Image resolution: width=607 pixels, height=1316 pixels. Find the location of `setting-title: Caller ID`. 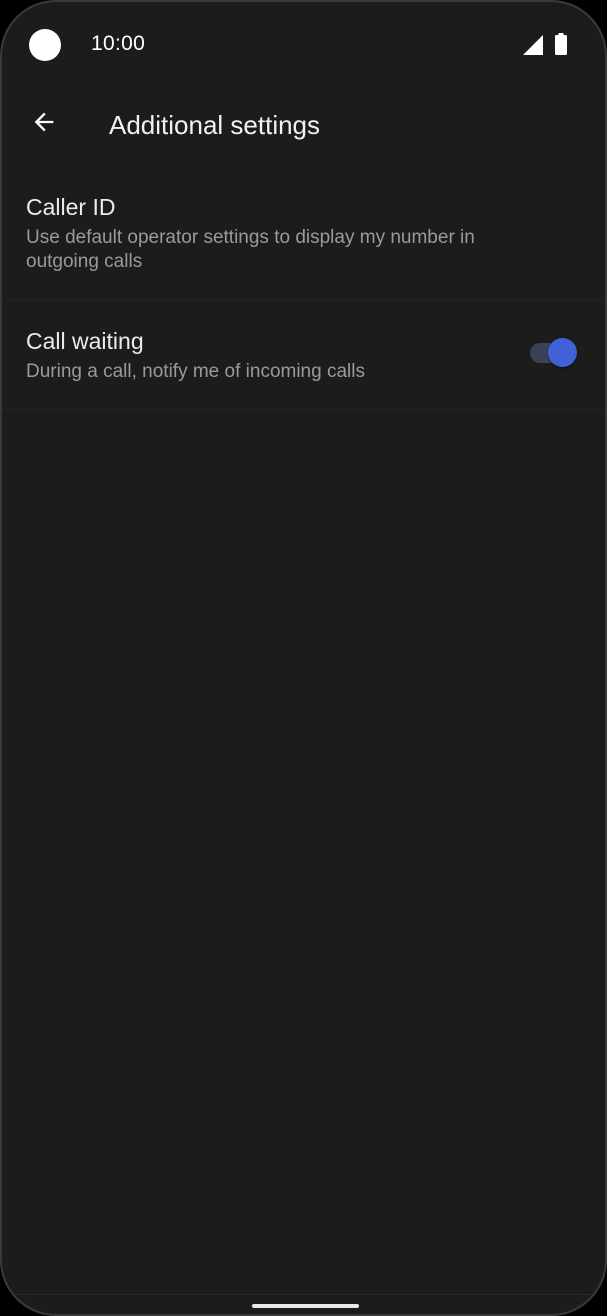

setting-title: Caller ID is located at coordinates (71, 207).